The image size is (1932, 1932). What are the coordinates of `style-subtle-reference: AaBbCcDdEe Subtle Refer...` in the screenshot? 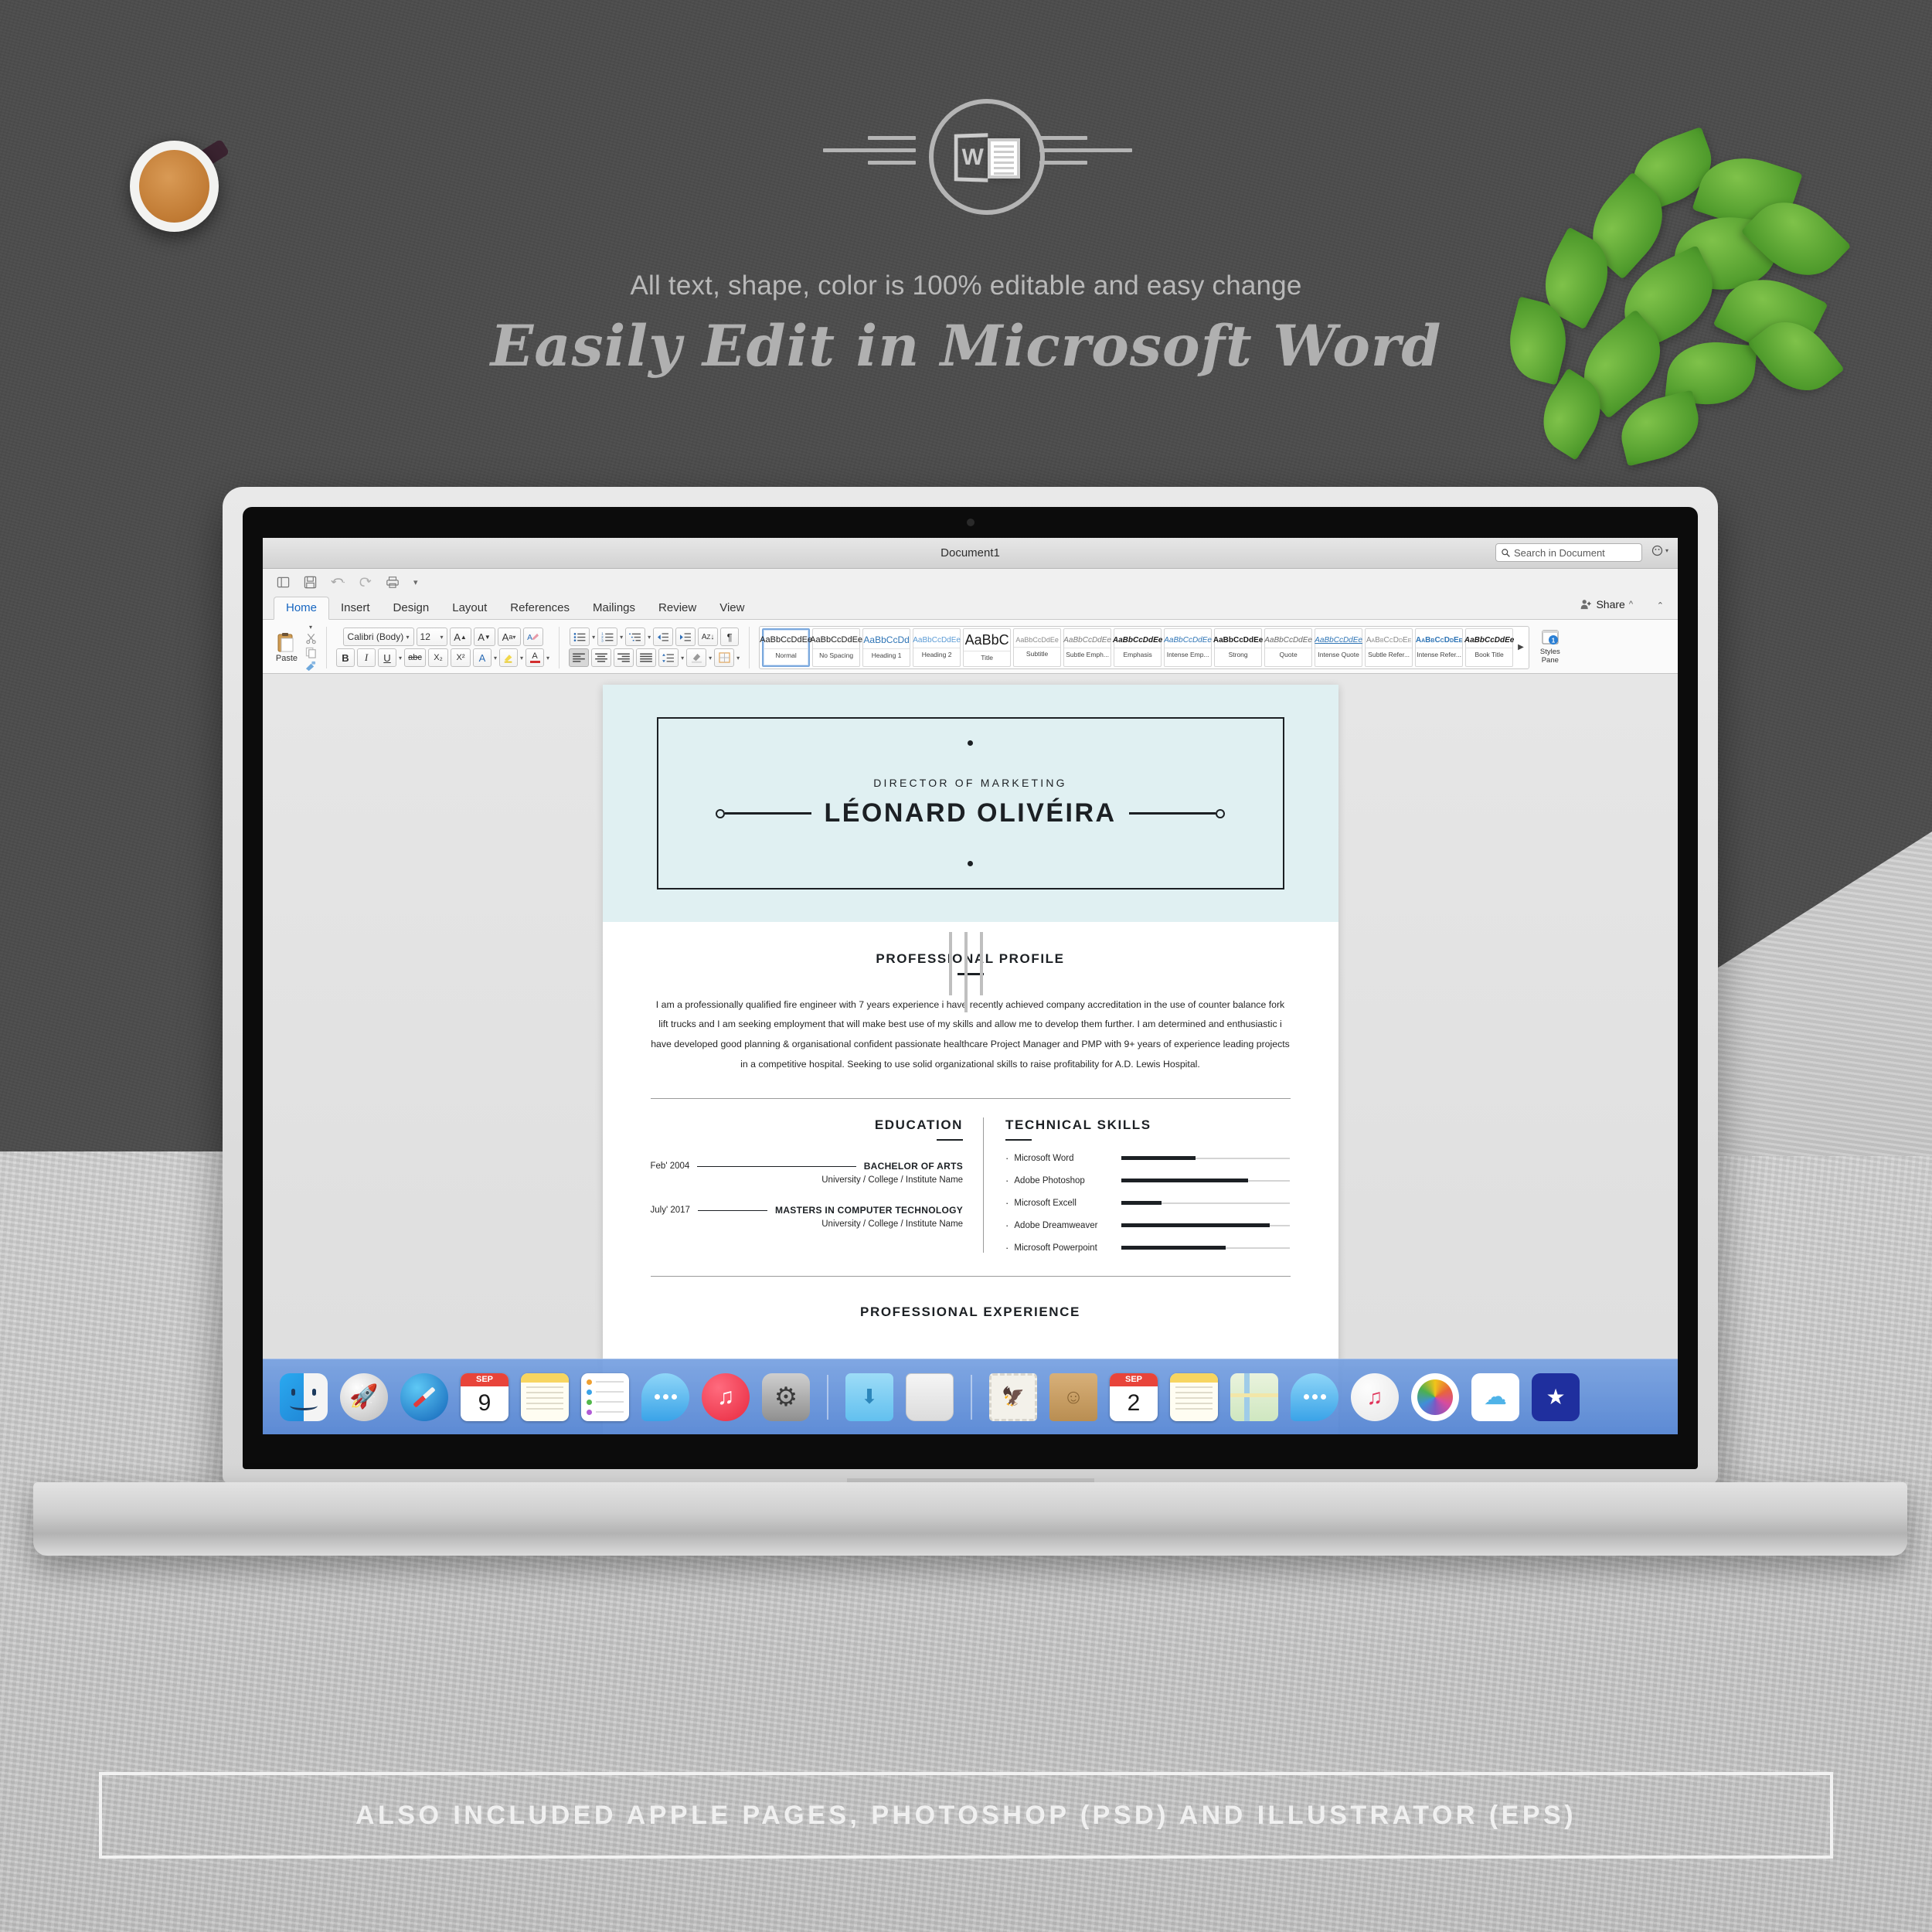 It's located at (1389, 648).